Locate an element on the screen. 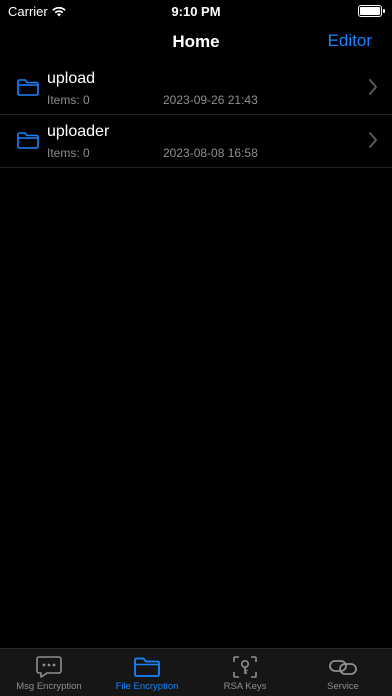 The width and height of the screenshot is (392, 696). battery-level is located at coordinates (370, 11).